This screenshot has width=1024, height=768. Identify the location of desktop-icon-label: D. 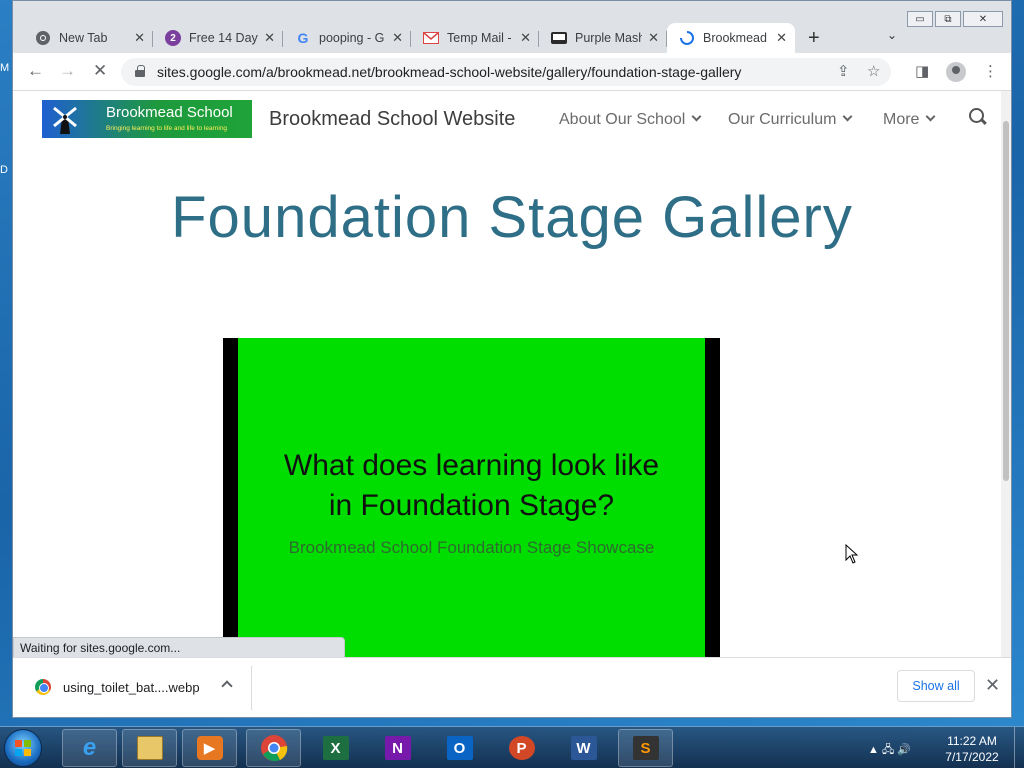
(4, 170).